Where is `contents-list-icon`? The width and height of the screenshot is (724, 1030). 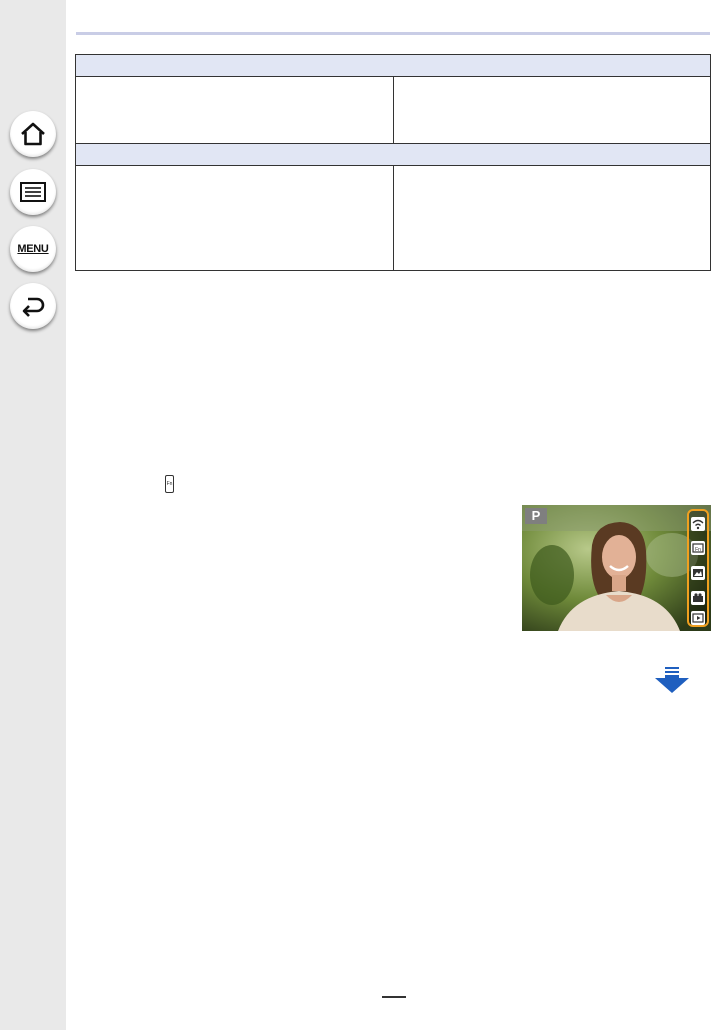
contents-list-icon is located at coordinates (33, 192).